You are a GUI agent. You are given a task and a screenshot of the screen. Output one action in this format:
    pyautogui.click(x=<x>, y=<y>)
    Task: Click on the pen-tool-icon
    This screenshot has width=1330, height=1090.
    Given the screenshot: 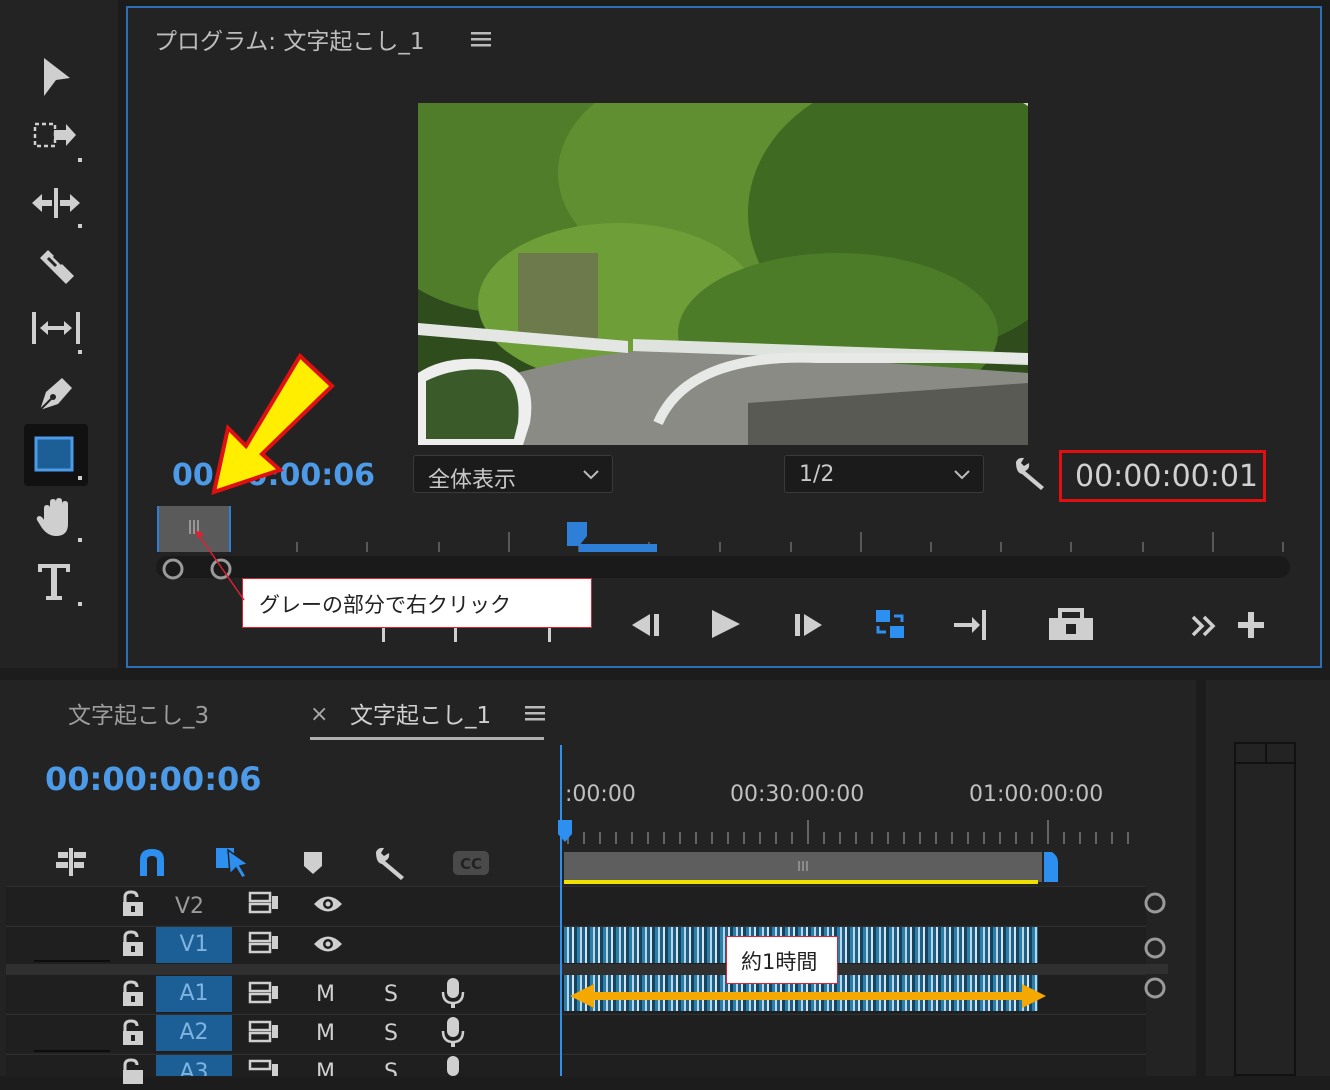 What is the action you would take?
    pyautogui.click(x=57, y=393)
    